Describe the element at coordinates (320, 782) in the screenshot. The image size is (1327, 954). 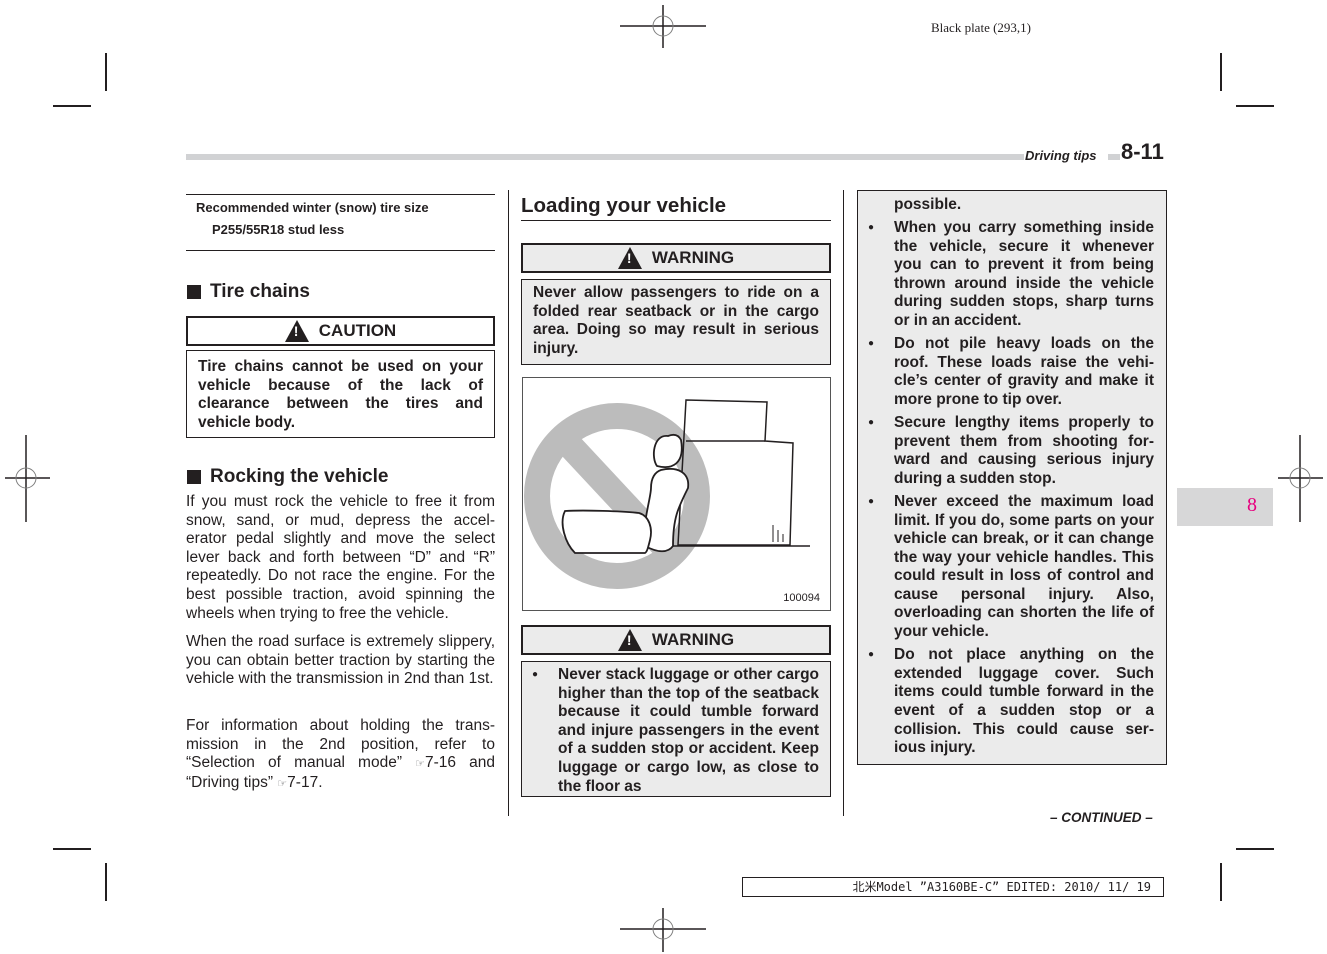
I see `paragraph-text: .` at that location.